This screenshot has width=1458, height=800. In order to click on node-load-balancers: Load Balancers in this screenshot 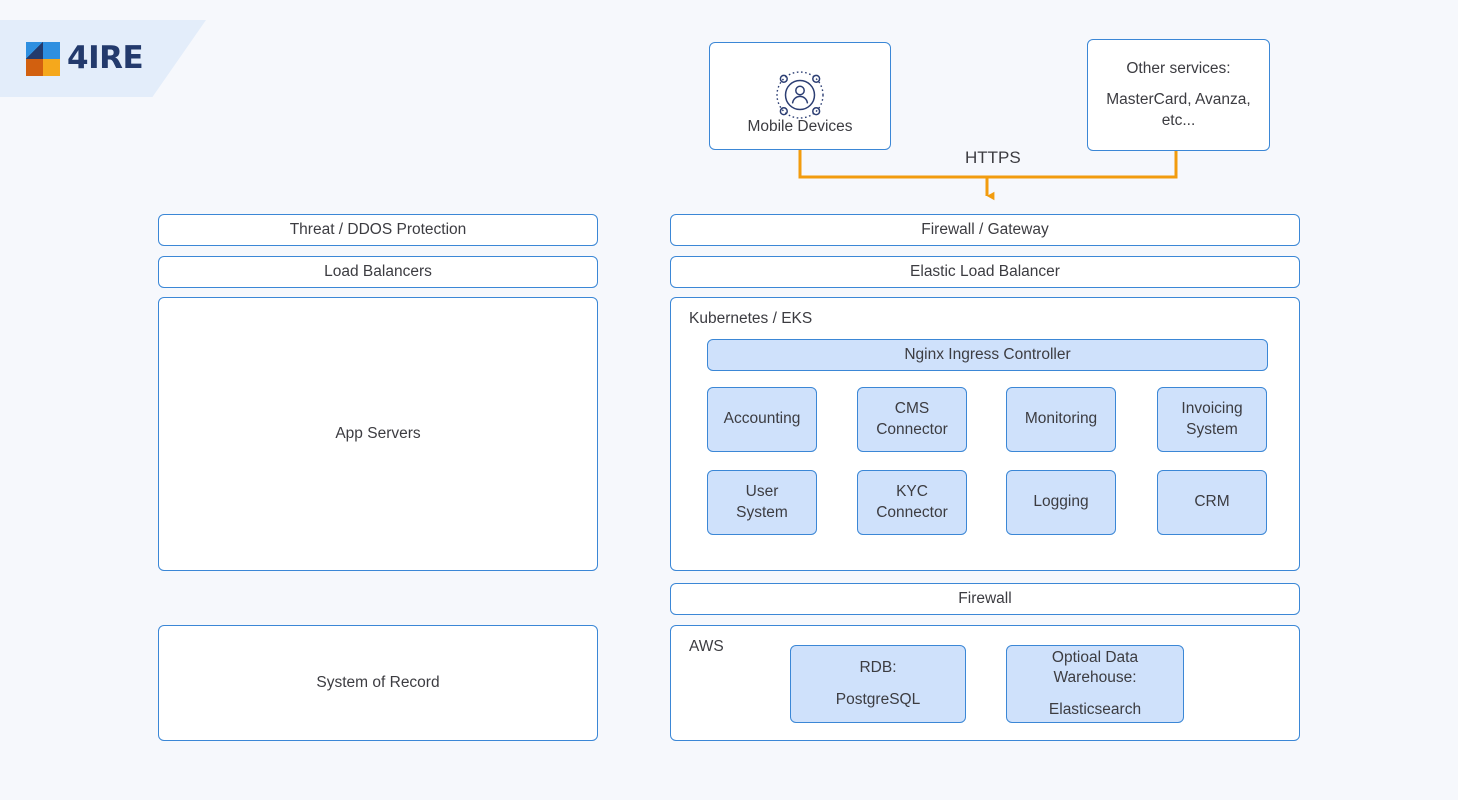, I will do `click(378, 272)`.